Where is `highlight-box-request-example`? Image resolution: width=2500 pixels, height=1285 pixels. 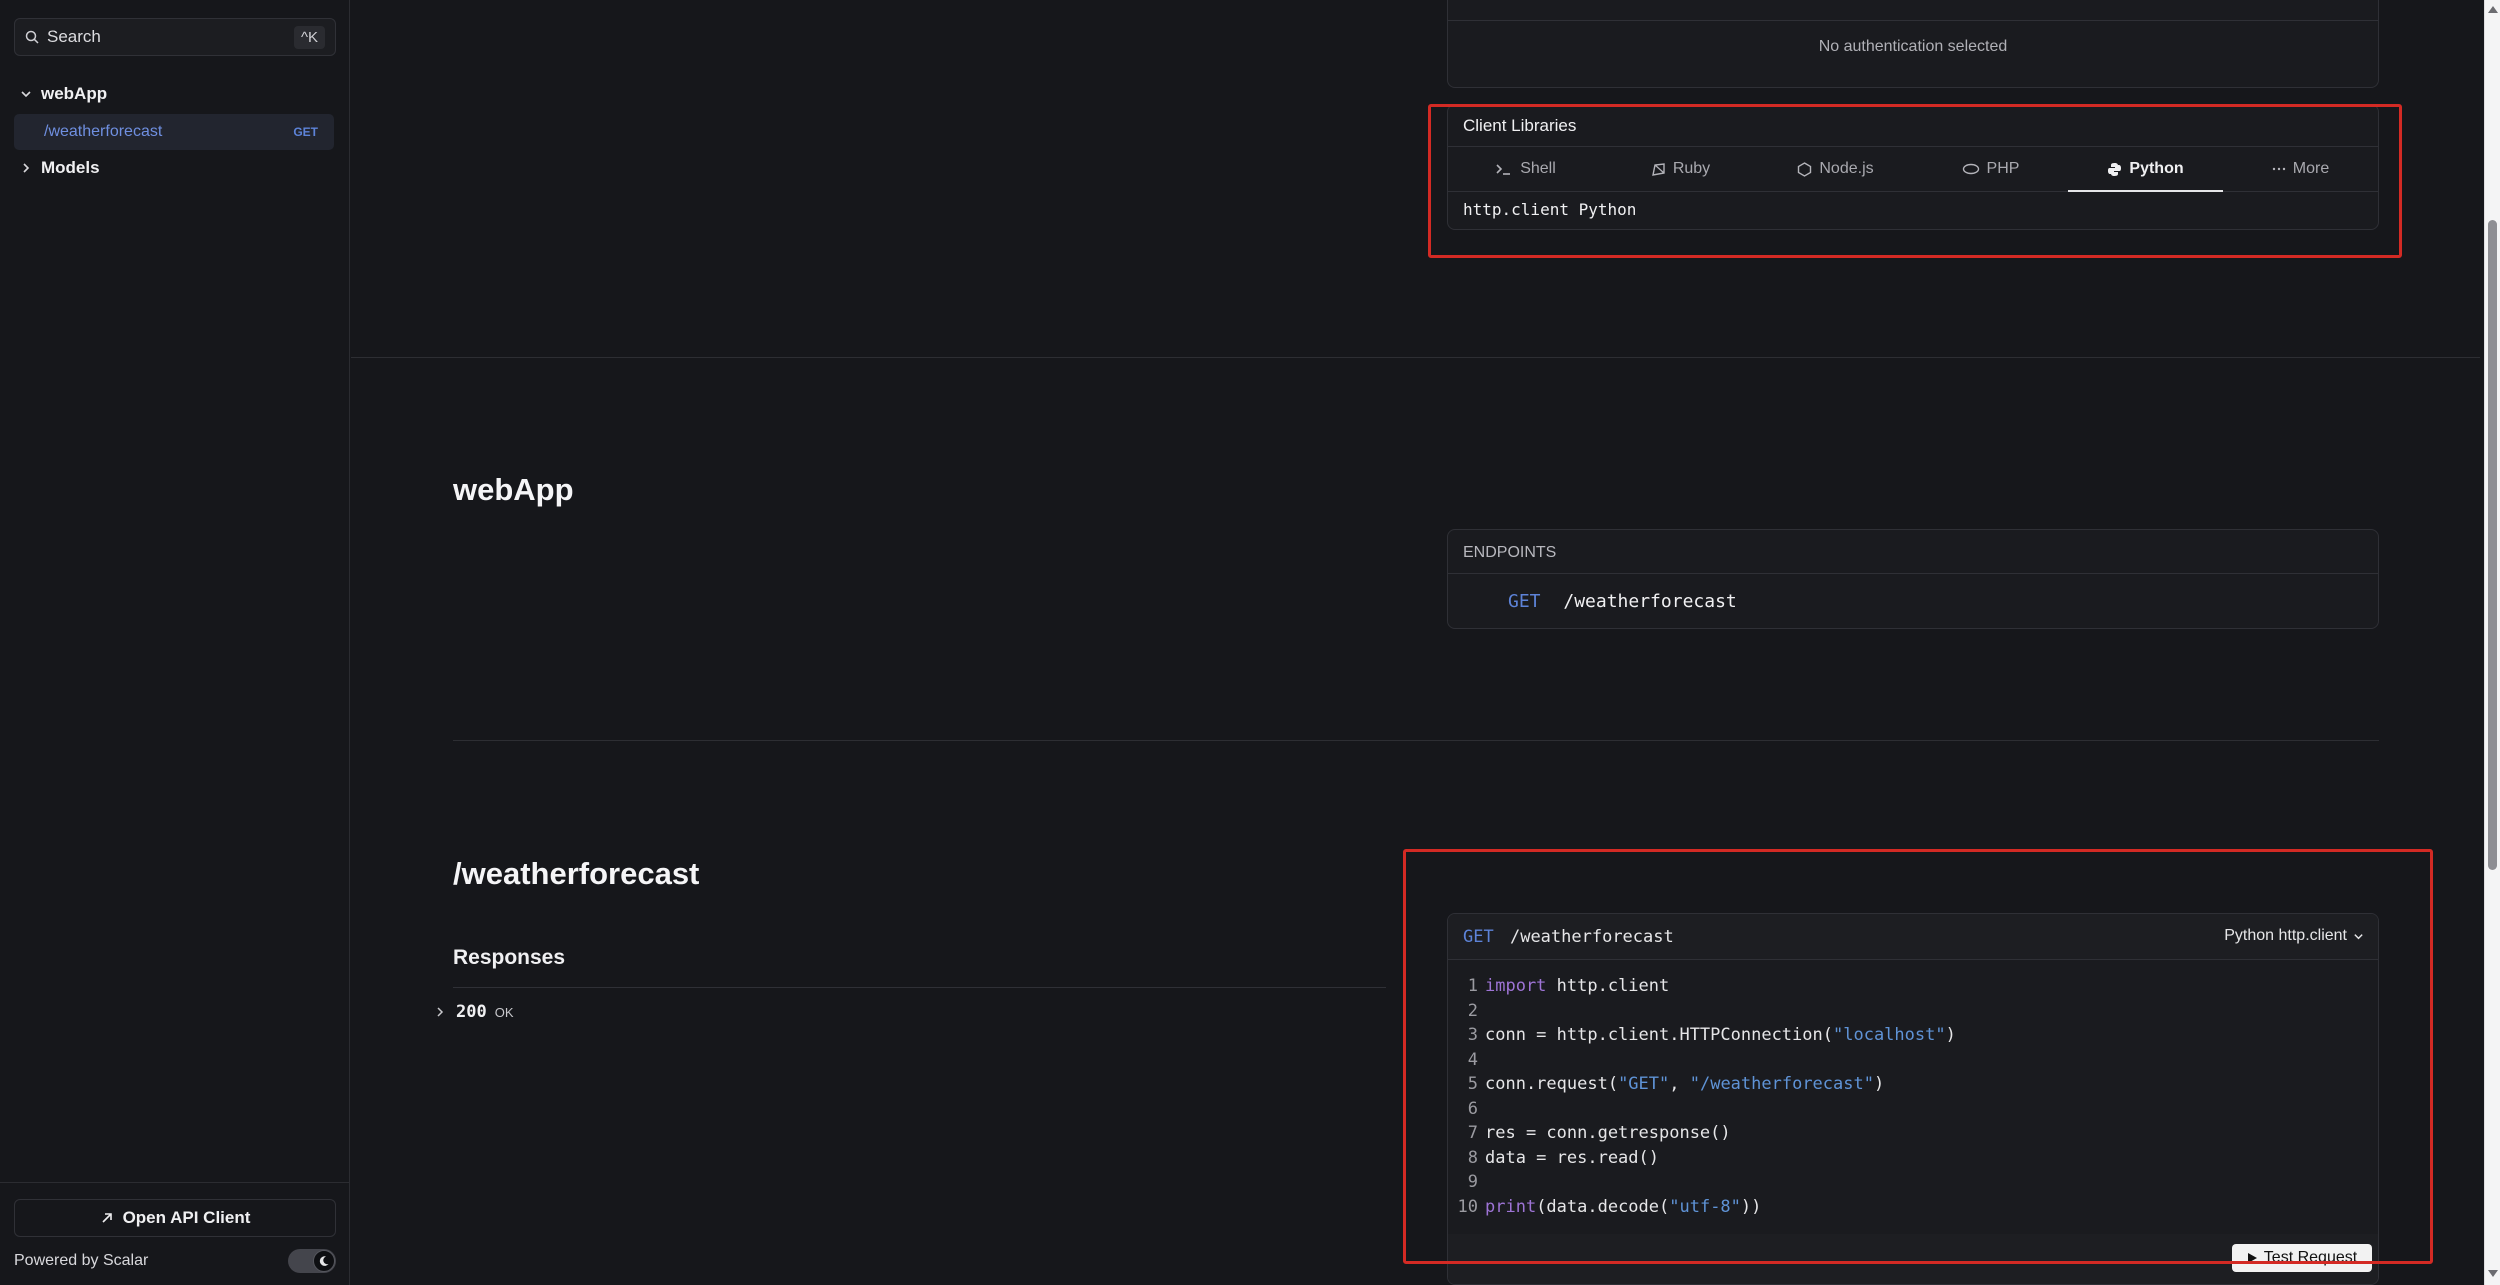 highlight-box-request-example is located at coordinates (1918, 1056).